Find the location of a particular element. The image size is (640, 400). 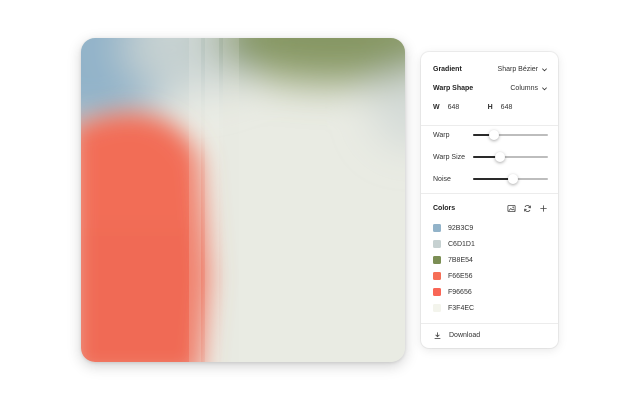

warp-slider is located at coordinates (510, 135).